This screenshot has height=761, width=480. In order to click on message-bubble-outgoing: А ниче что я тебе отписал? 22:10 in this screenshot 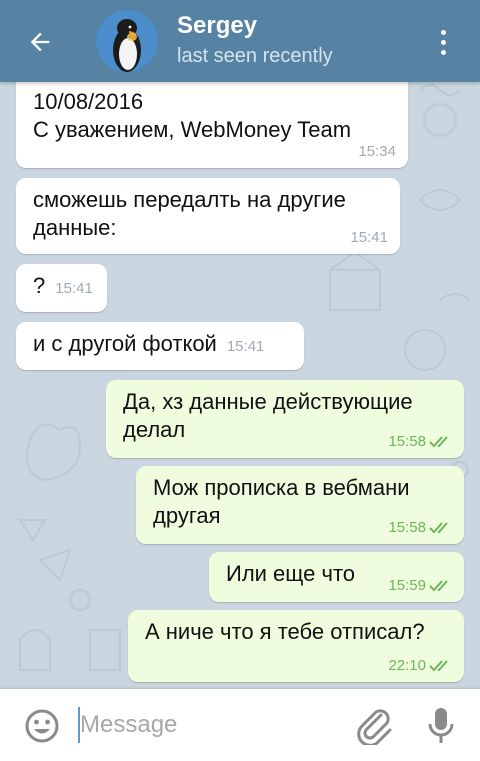, I will do `click(296, 646)`.